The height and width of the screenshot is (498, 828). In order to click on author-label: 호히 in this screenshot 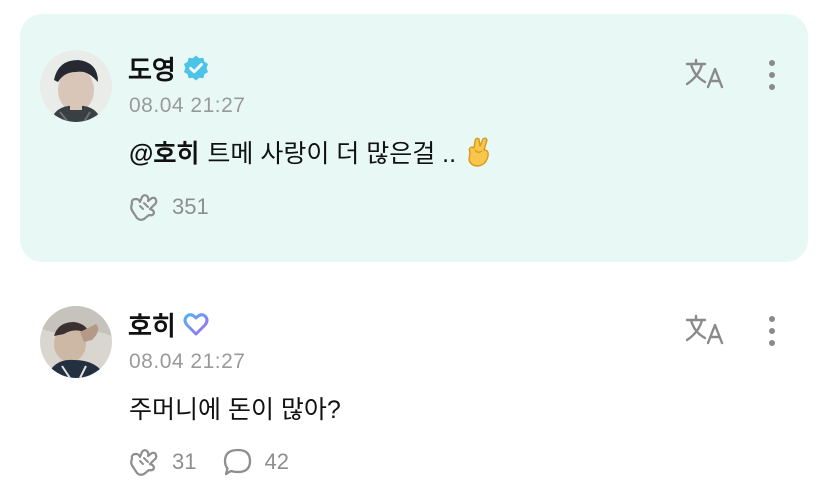, I will do `click(152, 325)`.